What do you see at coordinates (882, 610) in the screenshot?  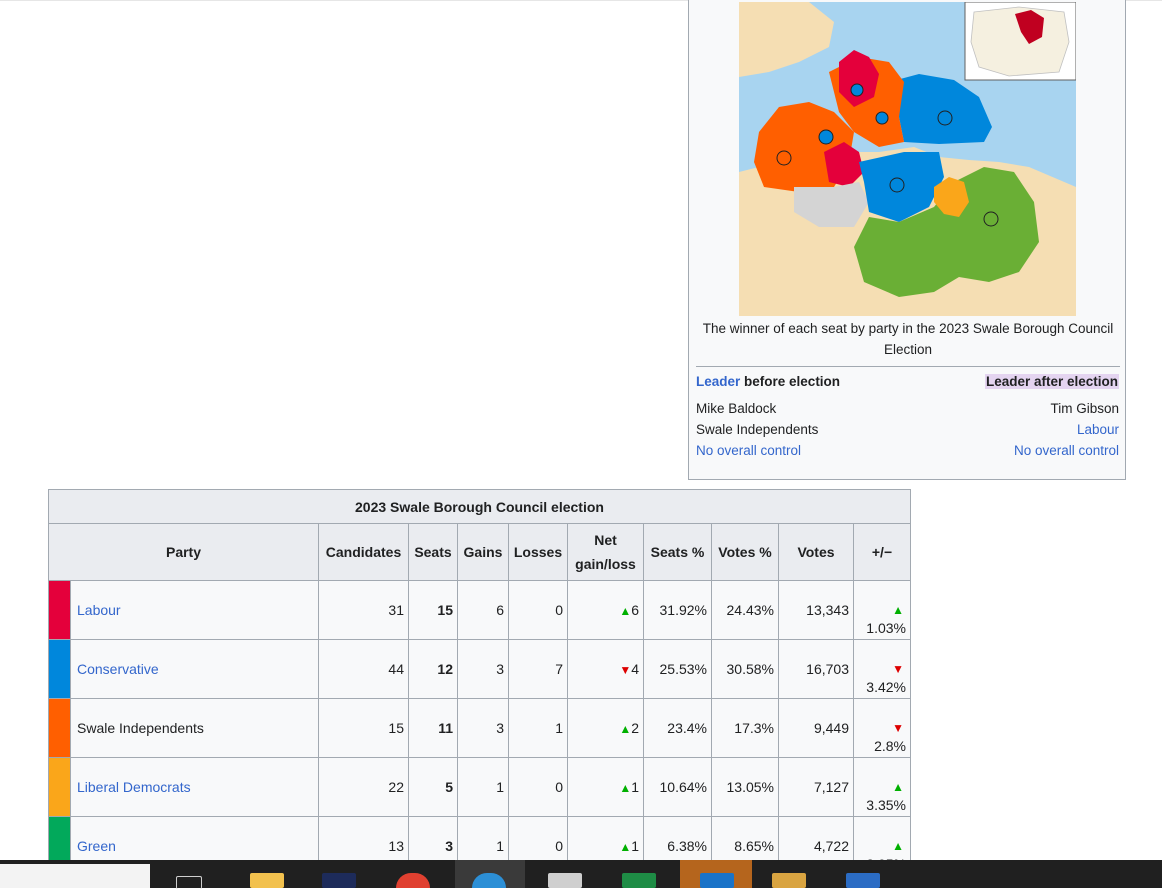 I see `change-cell: ▲ 1.03%` at bounding box center [882, 610].